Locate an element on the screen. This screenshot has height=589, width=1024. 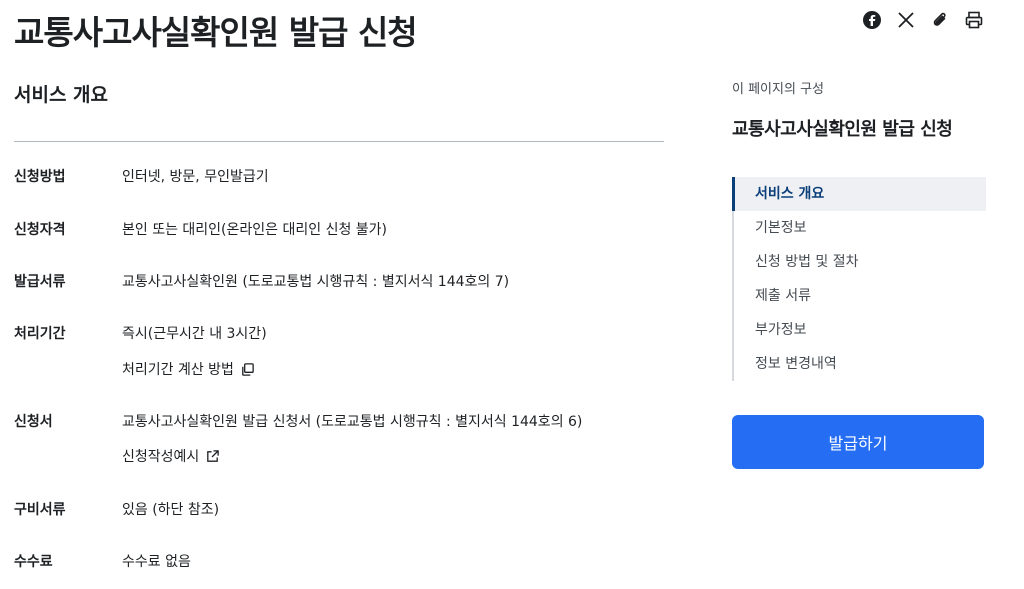
info-value: 본인 또는 대리인(온라인은 대리인 신청 불가) is located at coordinates (255, 230).